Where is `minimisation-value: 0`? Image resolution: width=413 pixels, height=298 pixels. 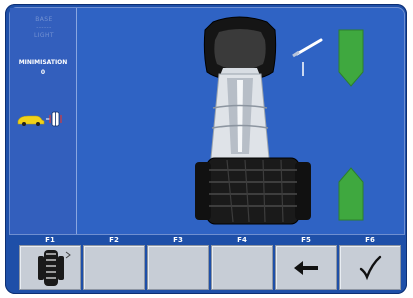 minimisation-value: 0 is located at coordinates (43, 72).